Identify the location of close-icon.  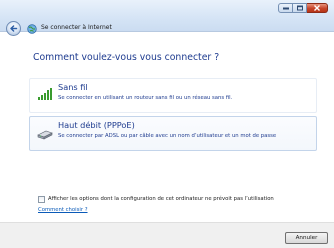
(317, 8).